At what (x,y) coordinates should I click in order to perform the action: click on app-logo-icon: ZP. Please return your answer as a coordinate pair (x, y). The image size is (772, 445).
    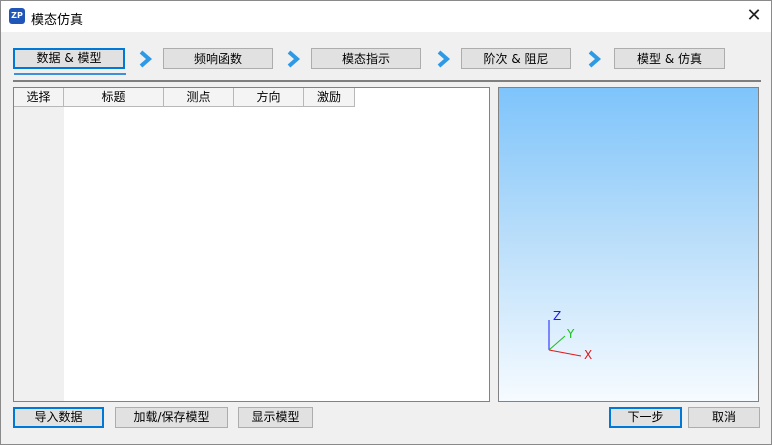
    Looking at the image, I should click on (17, 16).